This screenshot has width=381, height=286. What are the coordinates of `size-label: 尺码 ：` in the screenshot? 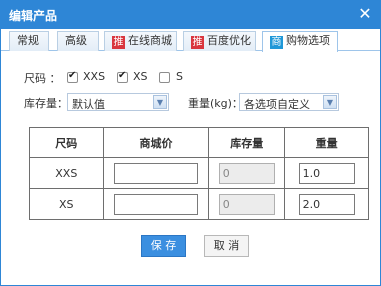 It's located at (42, 78).